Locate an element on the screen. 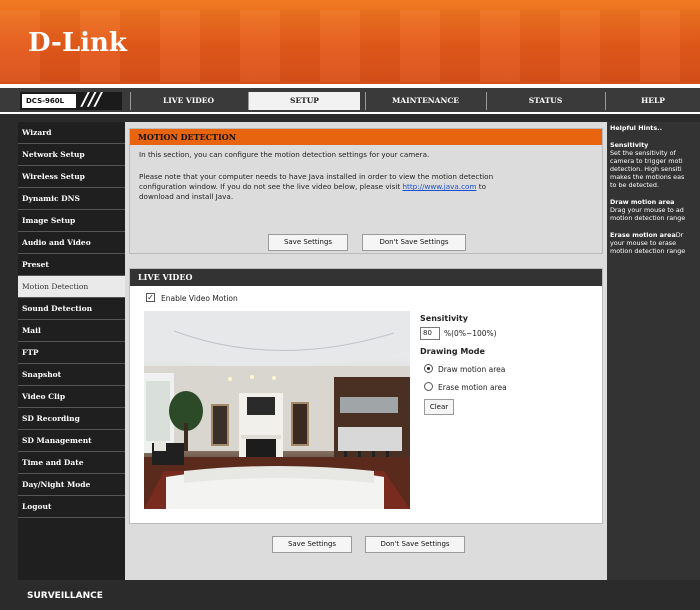 The width and height of the screenshot is (700, 610). sidebar-item-sd-recording: SD Recording is located at coordinates (71, 419).